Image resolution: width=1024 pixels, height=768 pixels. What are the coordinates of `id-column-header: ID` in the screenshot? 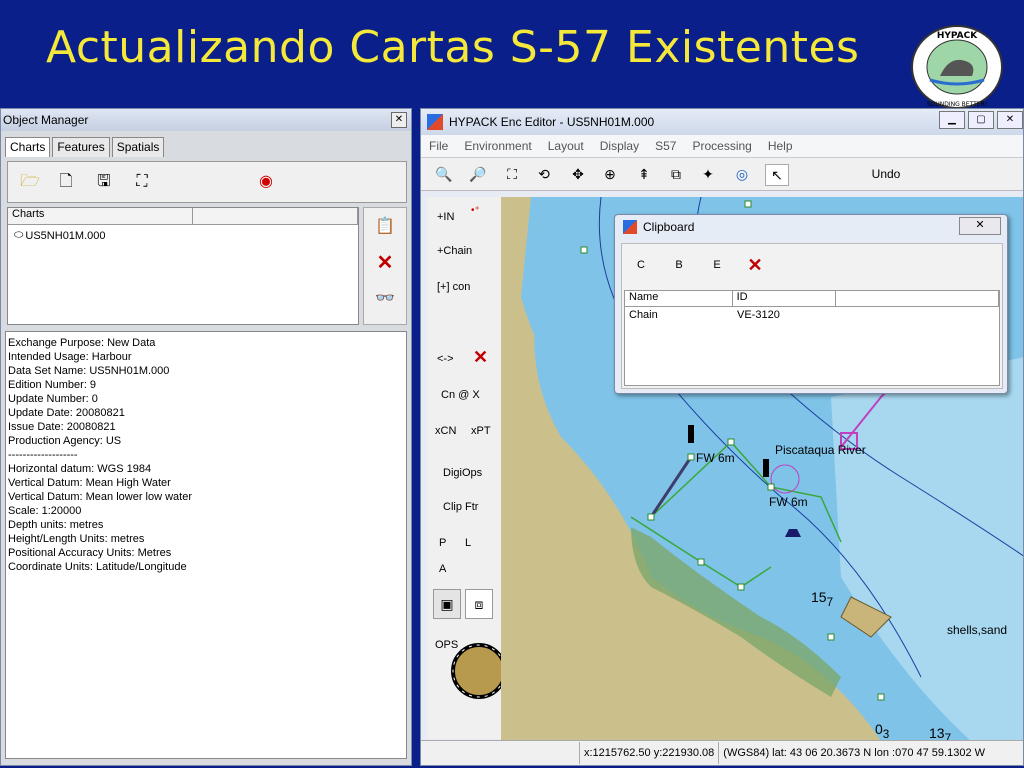 It's located at (785, 298).